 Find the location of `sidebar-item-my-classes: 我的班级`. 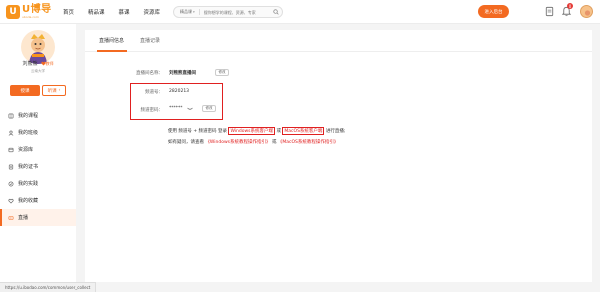

sidebar-item-my-classes: 我的班级 is located at coordinates (38, 132).